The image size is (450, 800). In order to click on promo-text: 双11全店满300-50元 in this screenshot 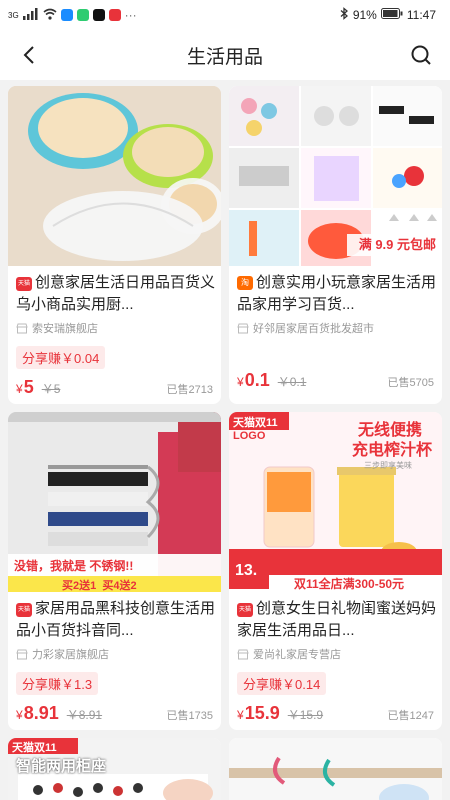, I will do `click(349, 584)`.